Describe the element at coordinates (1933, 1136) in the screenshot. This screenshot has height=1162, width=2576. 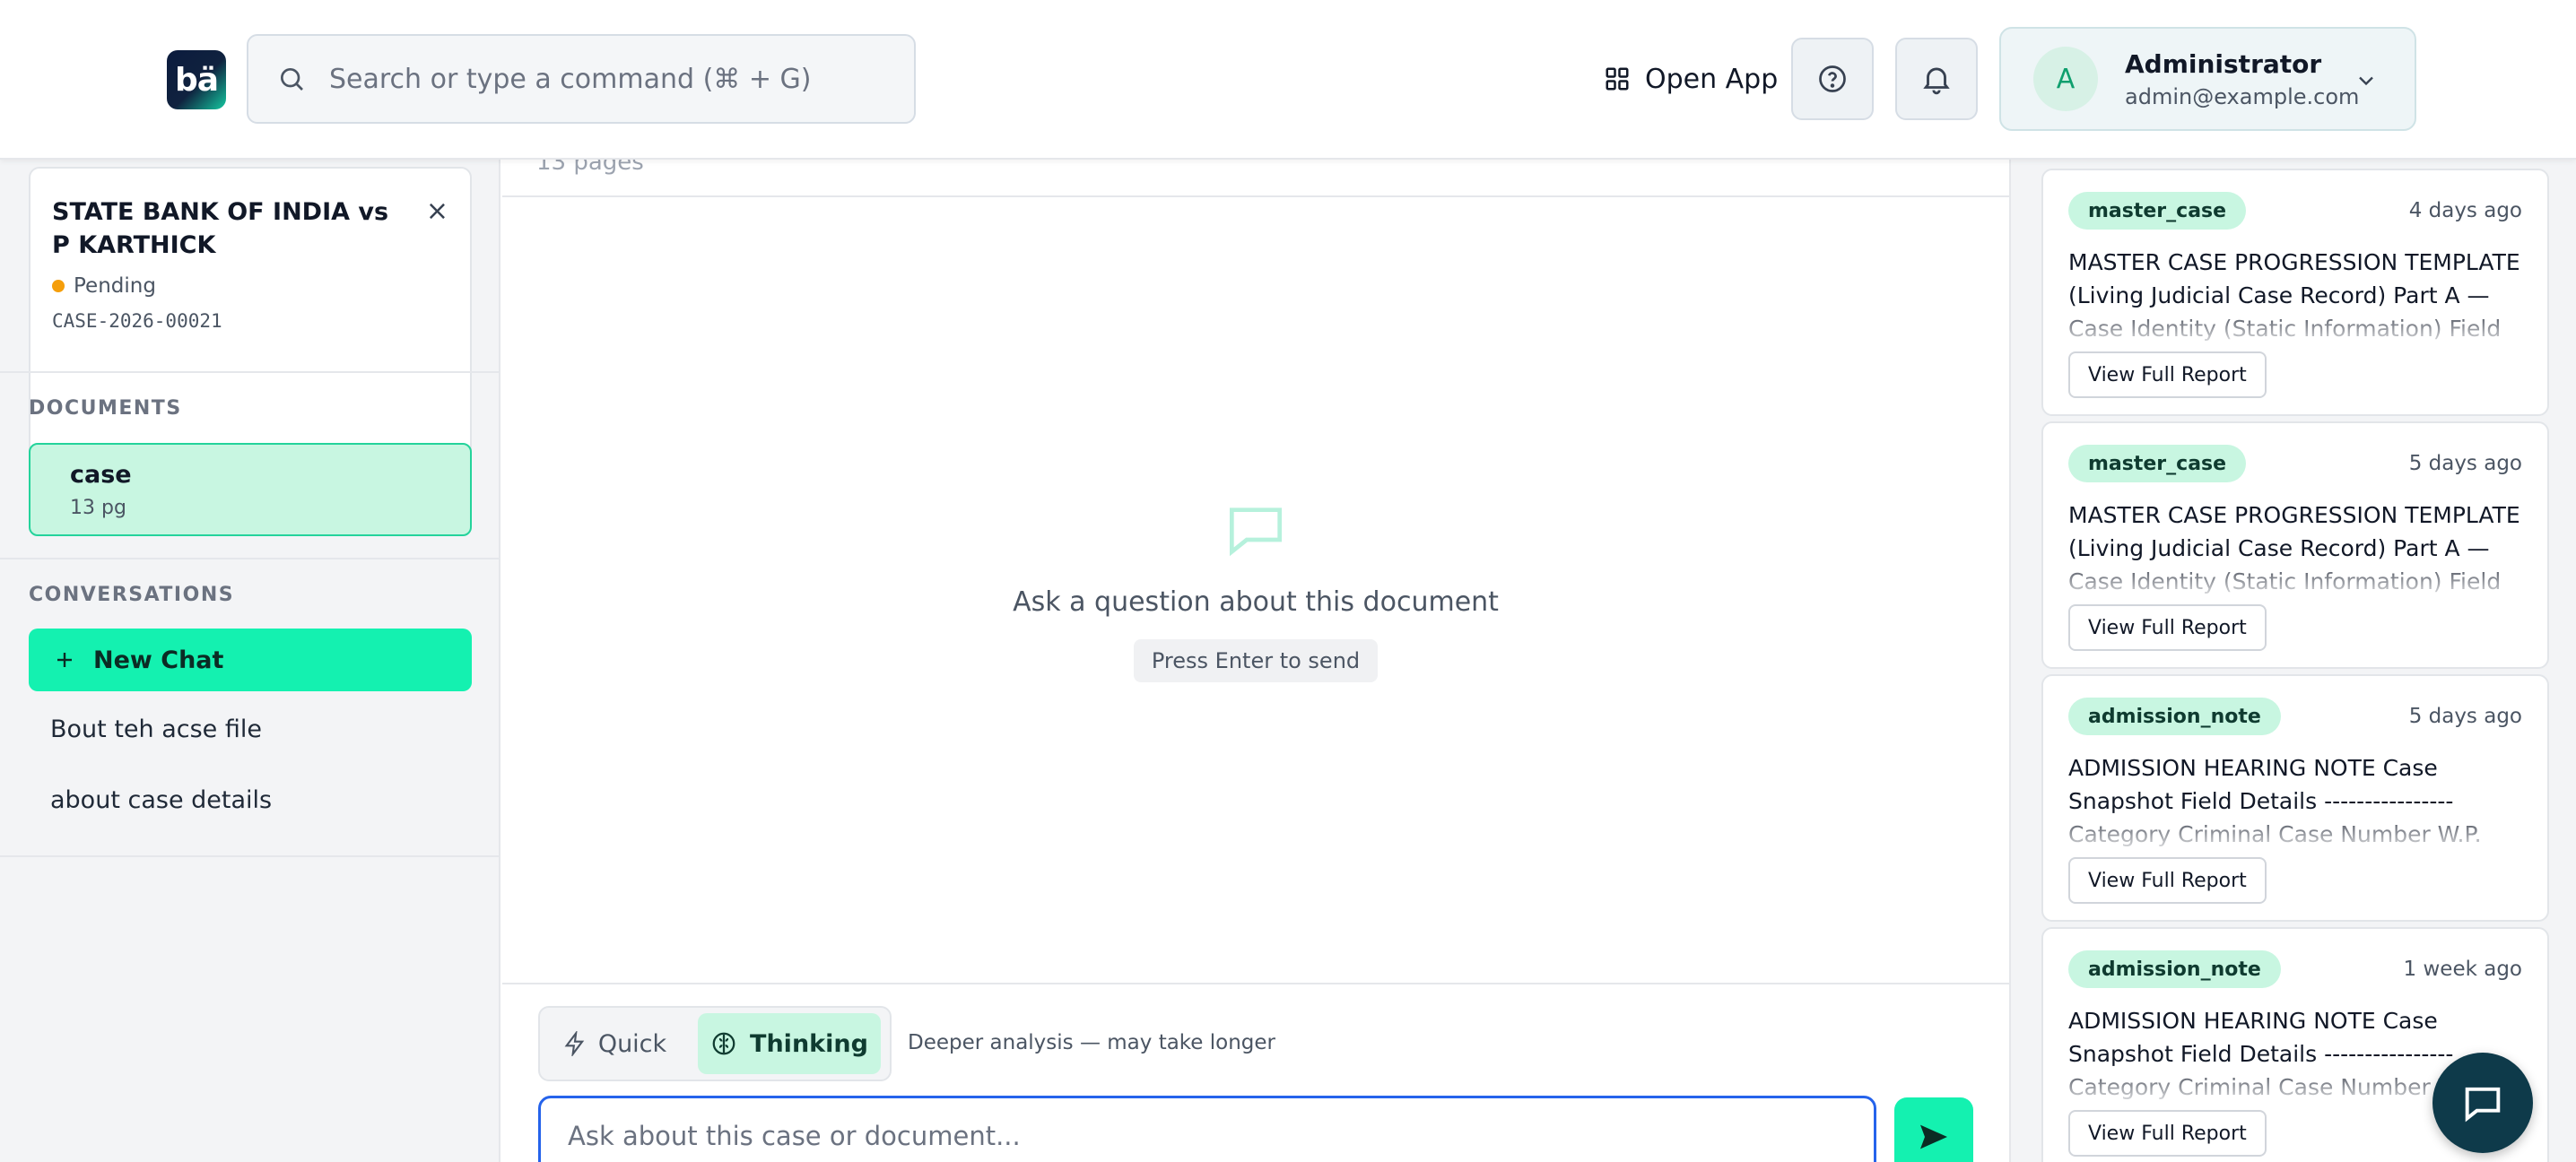
I see `send-icon` at that location.